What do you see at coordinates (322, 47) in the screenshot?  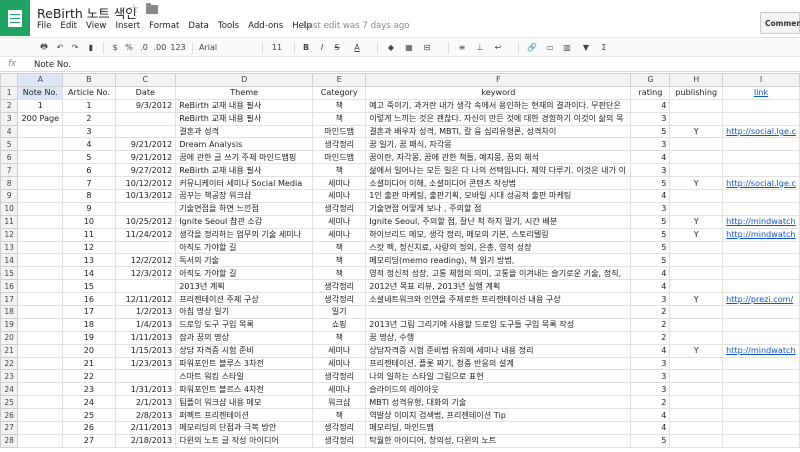 I see `italic-button: I` at bounding box center [322, 47].